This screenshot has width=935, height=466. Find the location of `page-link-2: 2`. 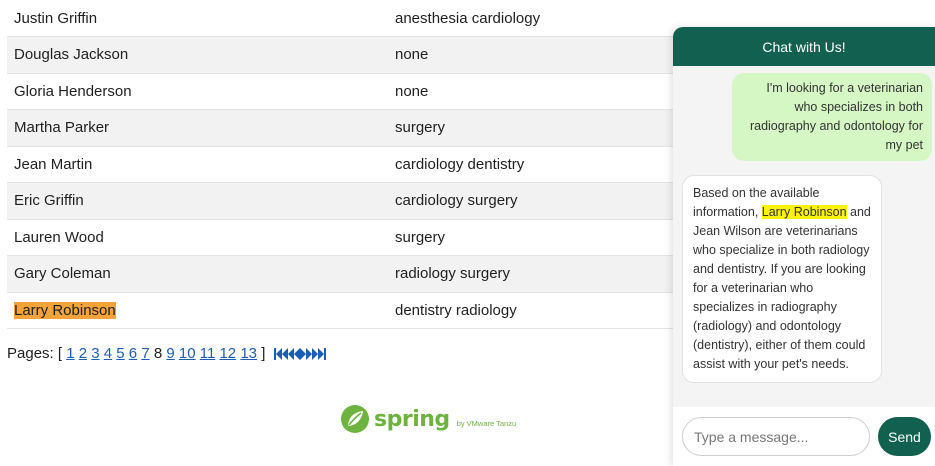

page-link-2: 2 is located at coordinates (83, 353).